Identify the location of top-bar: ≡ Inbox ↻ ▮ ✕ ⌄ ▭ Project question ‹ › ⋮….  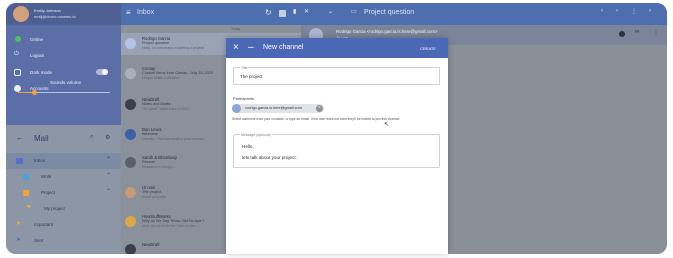
(394, 14).